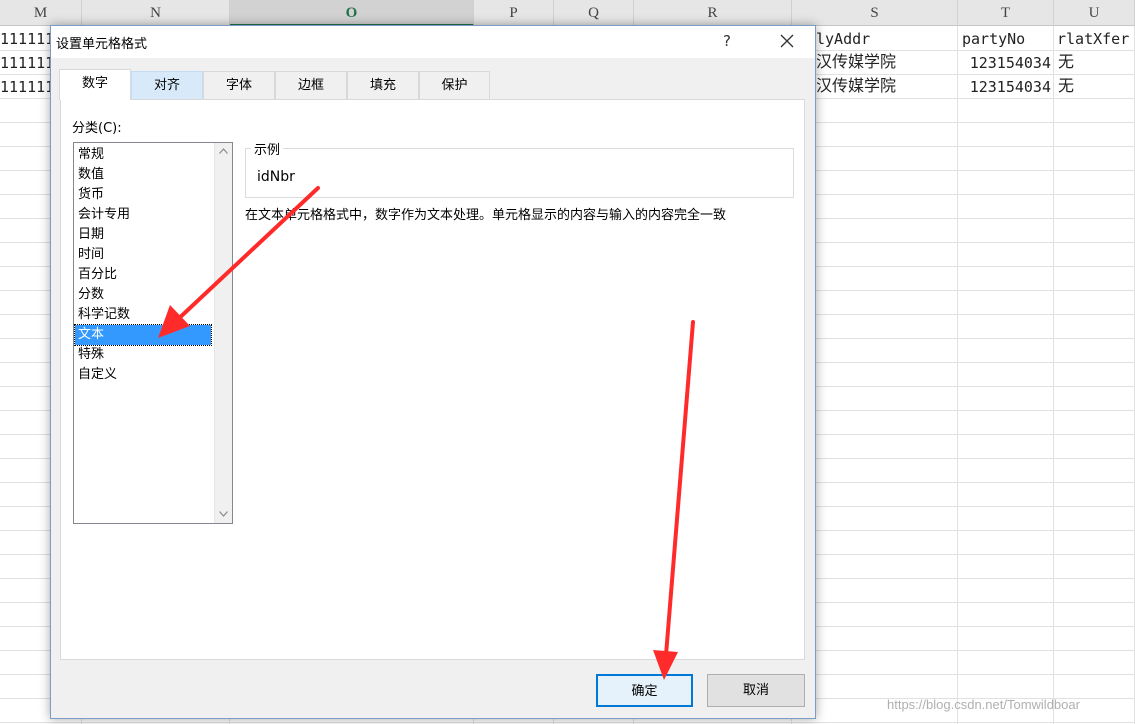 The height and width of the screenshot is (724, 1135). What do you see at coordinates (25, 63) in the screenshot?
I see `cell-m2: 111111` at bounding box center [25, 63].